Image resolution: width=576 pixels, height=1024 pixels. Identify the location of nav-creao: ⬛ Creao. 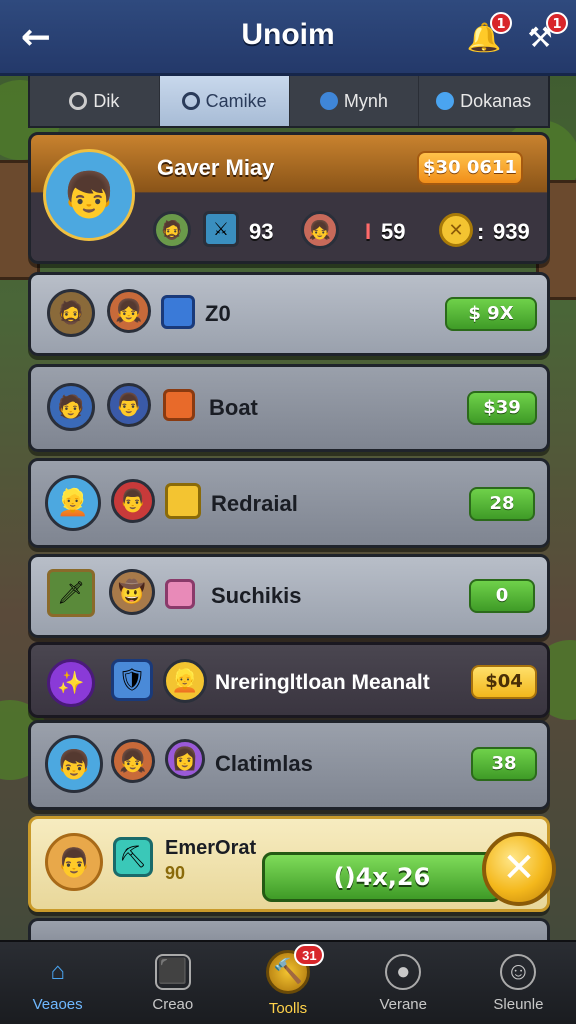
(172, 983).